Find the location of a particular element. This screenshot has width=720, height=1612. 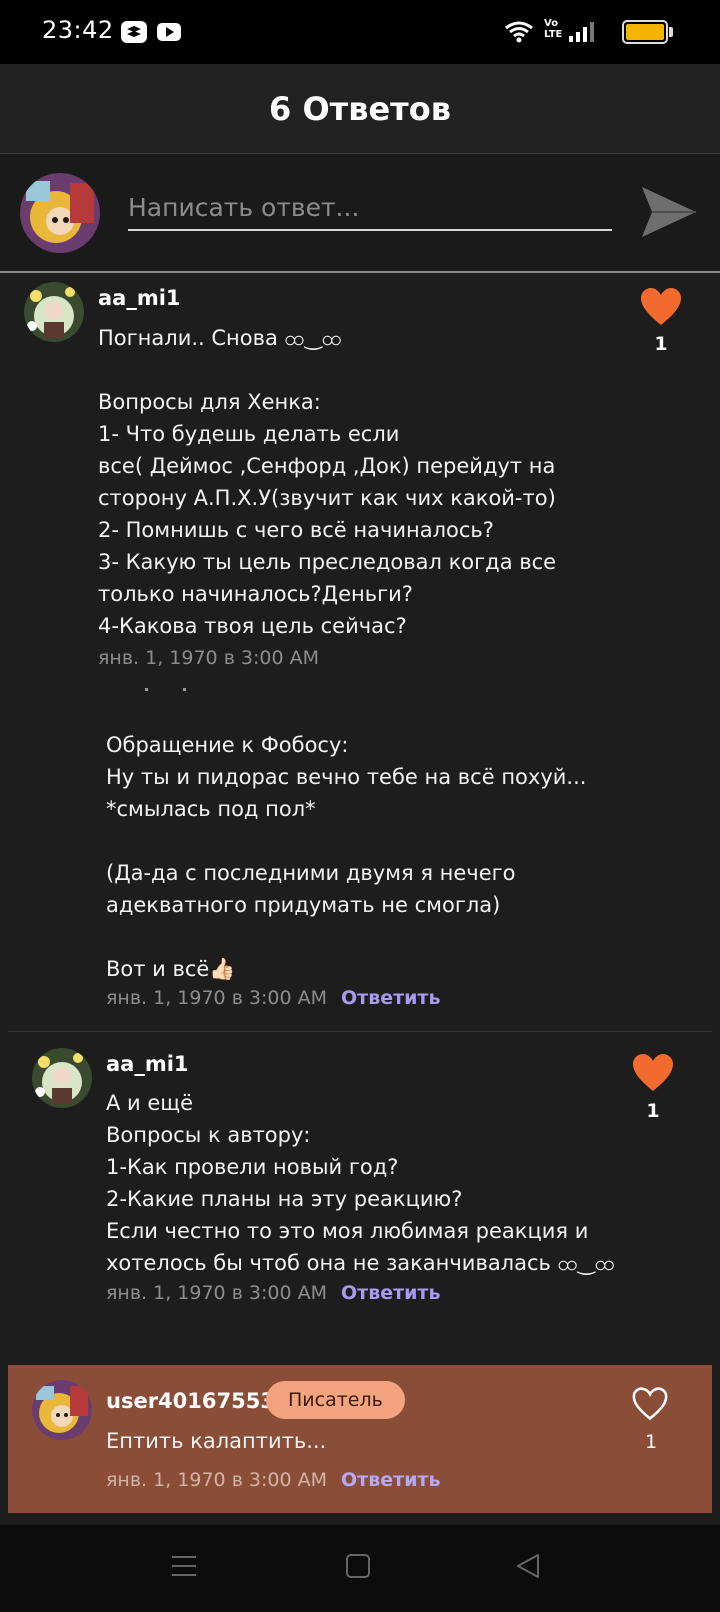

replies-header: 6 Ответов is located at coordinates (360, 109).